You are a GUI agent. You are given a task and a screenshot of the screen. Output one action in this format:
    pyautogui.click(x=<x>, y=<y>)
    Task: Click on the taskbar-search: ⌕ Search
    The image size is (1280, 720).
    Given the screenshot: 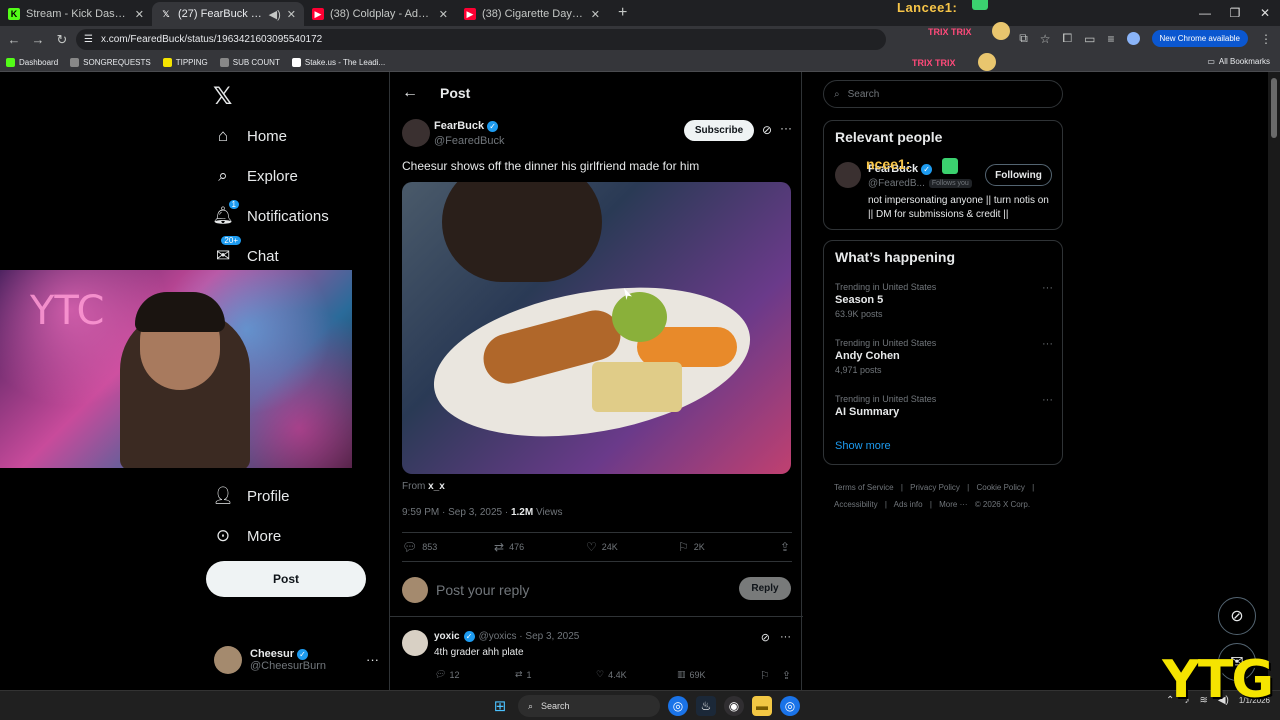 What is the action you would take?
    pyautogui.click(x=589, y=706)
    